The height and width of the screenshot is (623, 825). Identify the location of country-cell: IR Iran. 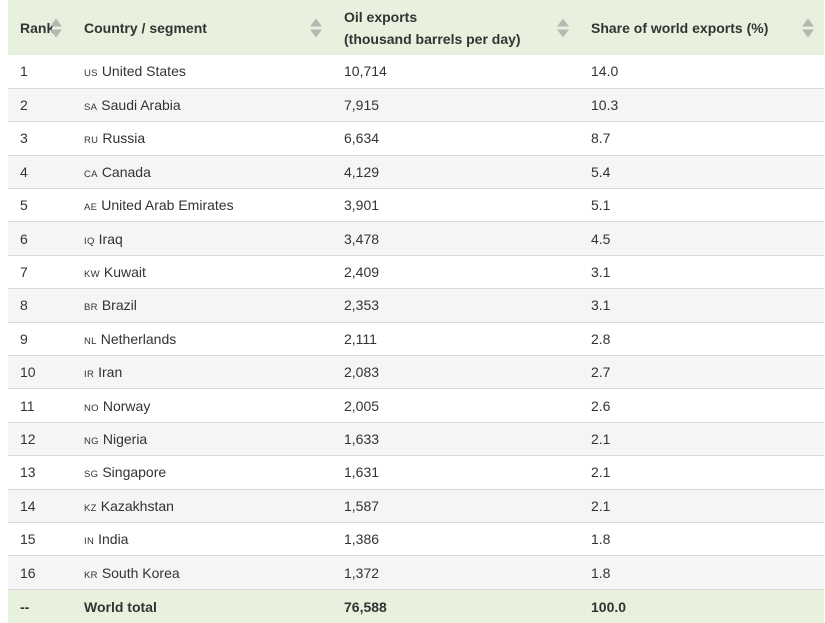
(202, 372).